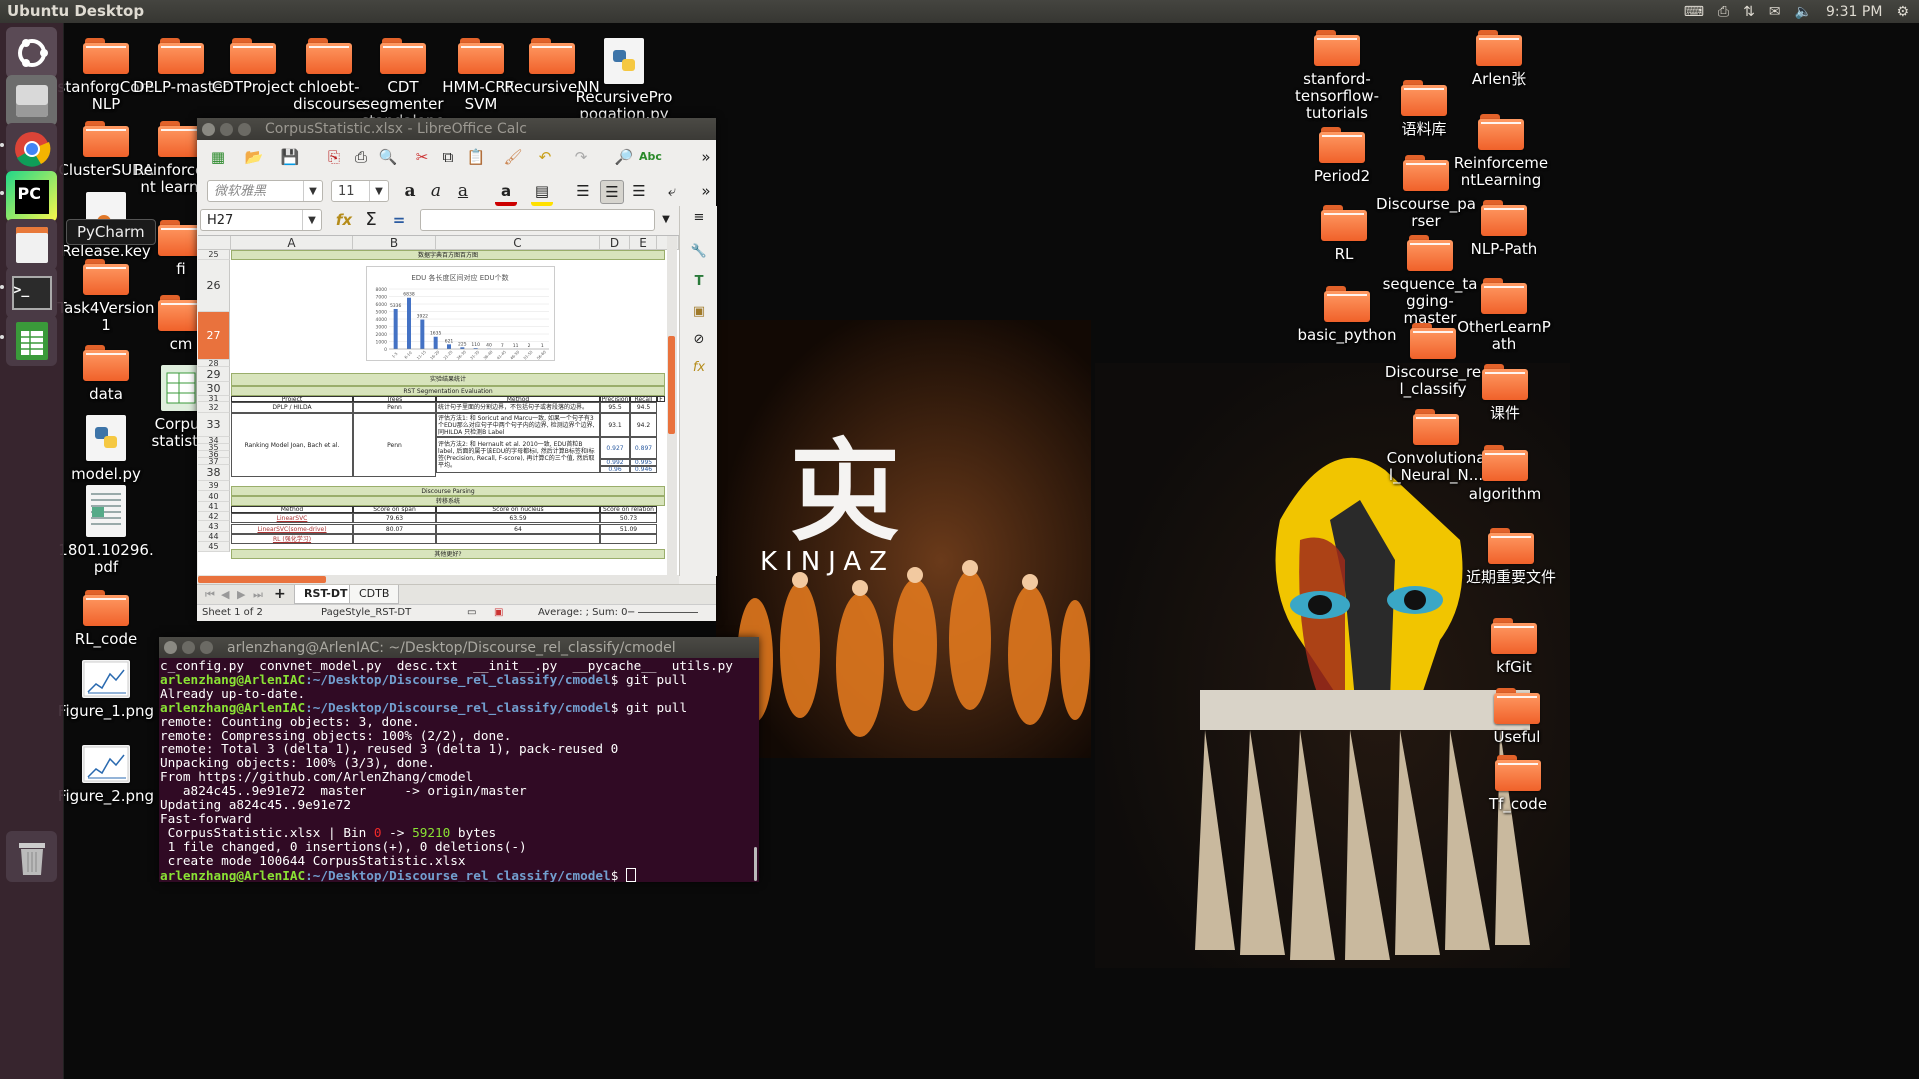 This screenshot has height=1079, width=1919. I want to click on copy-icon: ⧉, so click(448, 157).